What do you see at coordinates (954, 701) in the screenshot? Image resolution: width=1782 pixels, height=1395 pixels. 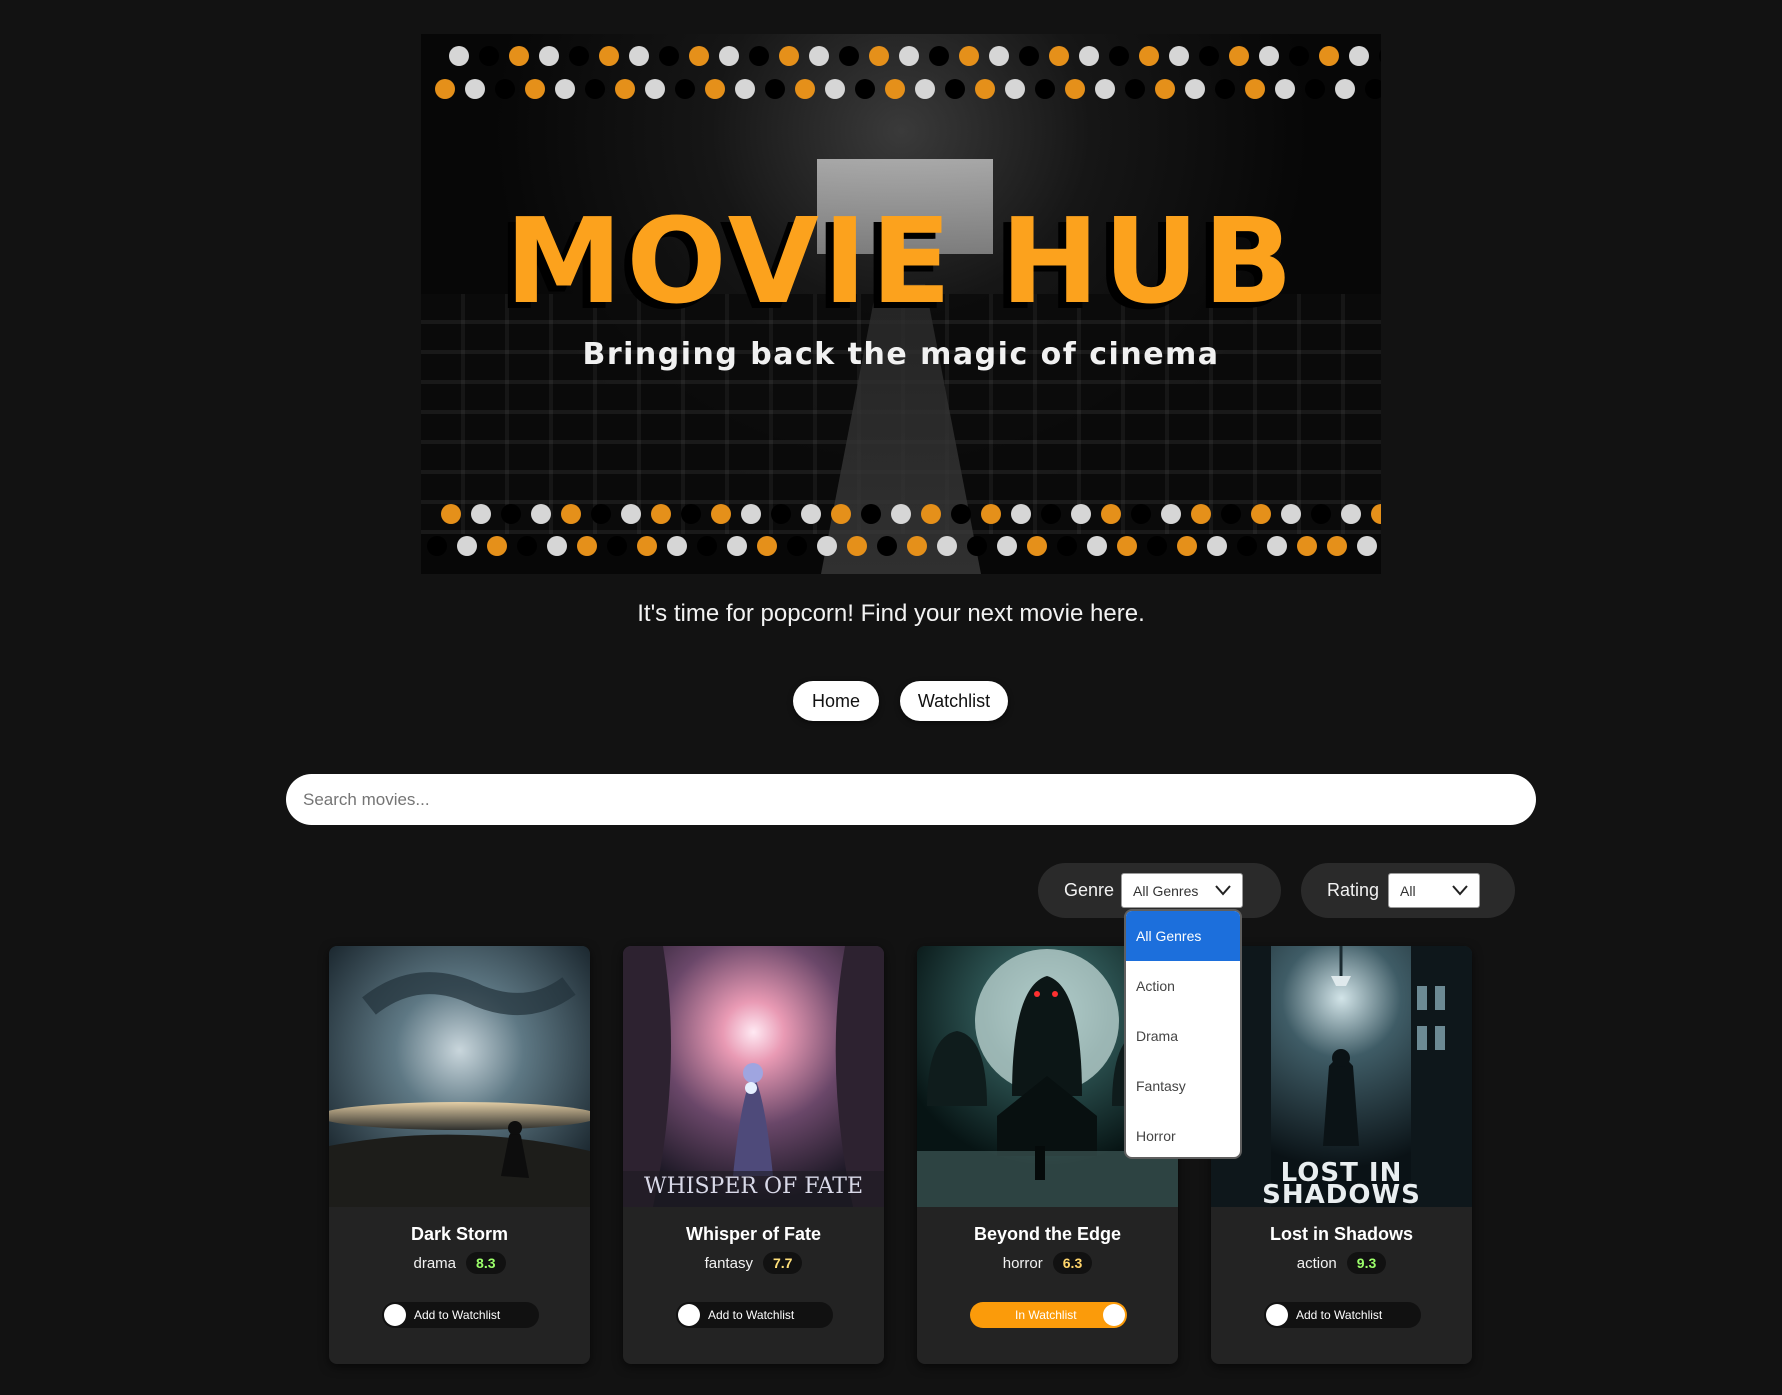 I see `watchlist-button: Watchlist` at bounding box center [954, 701].